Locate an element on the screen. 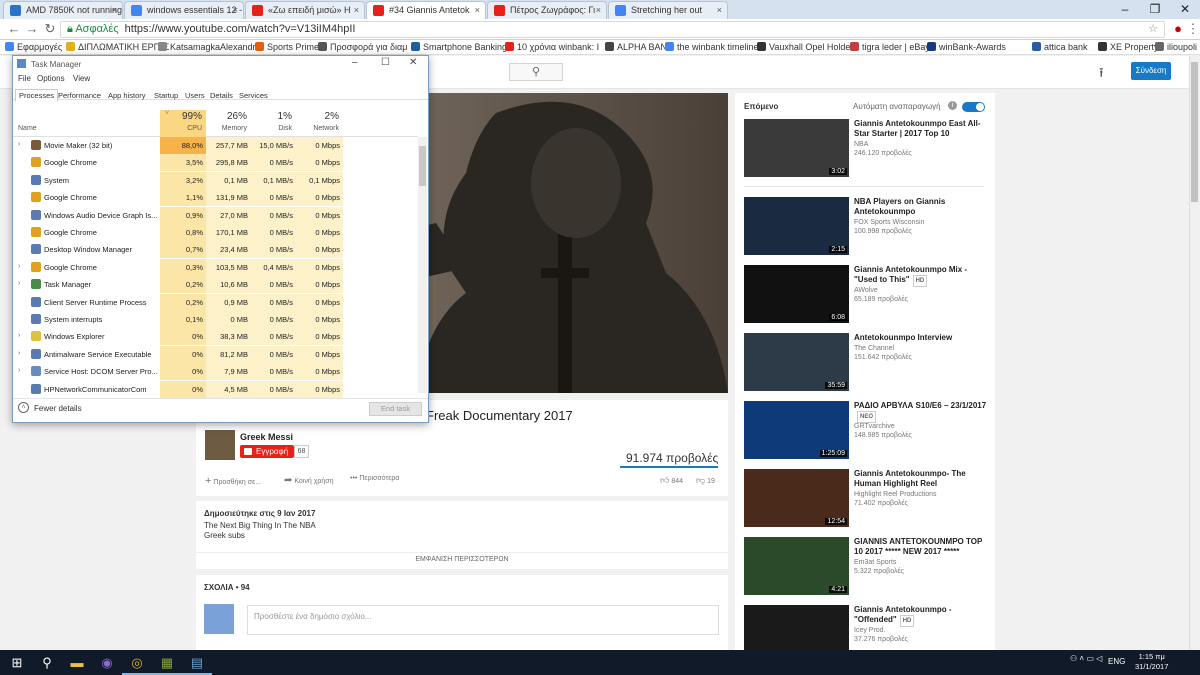 The width and height of the screenshot is (1200, 675). bookmark-item: Vauxhall Opel Holden is located at coordinates (806, 47).